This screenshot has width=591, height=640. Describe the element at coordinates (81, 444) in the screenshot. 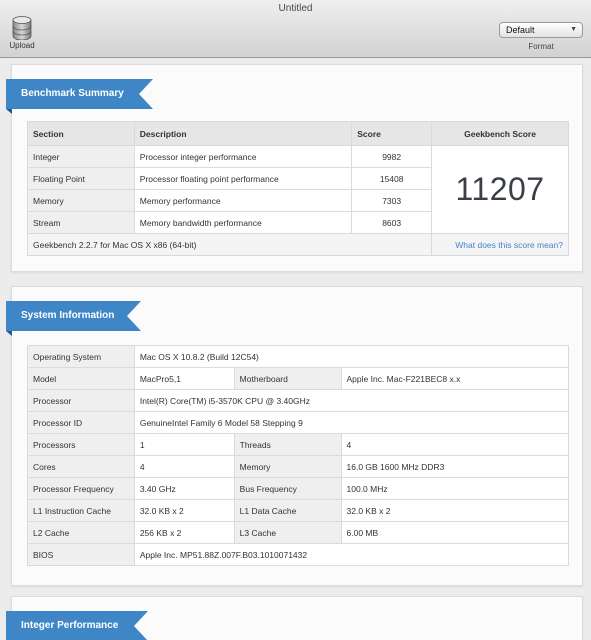

I see `info-label: Processors` at that location.